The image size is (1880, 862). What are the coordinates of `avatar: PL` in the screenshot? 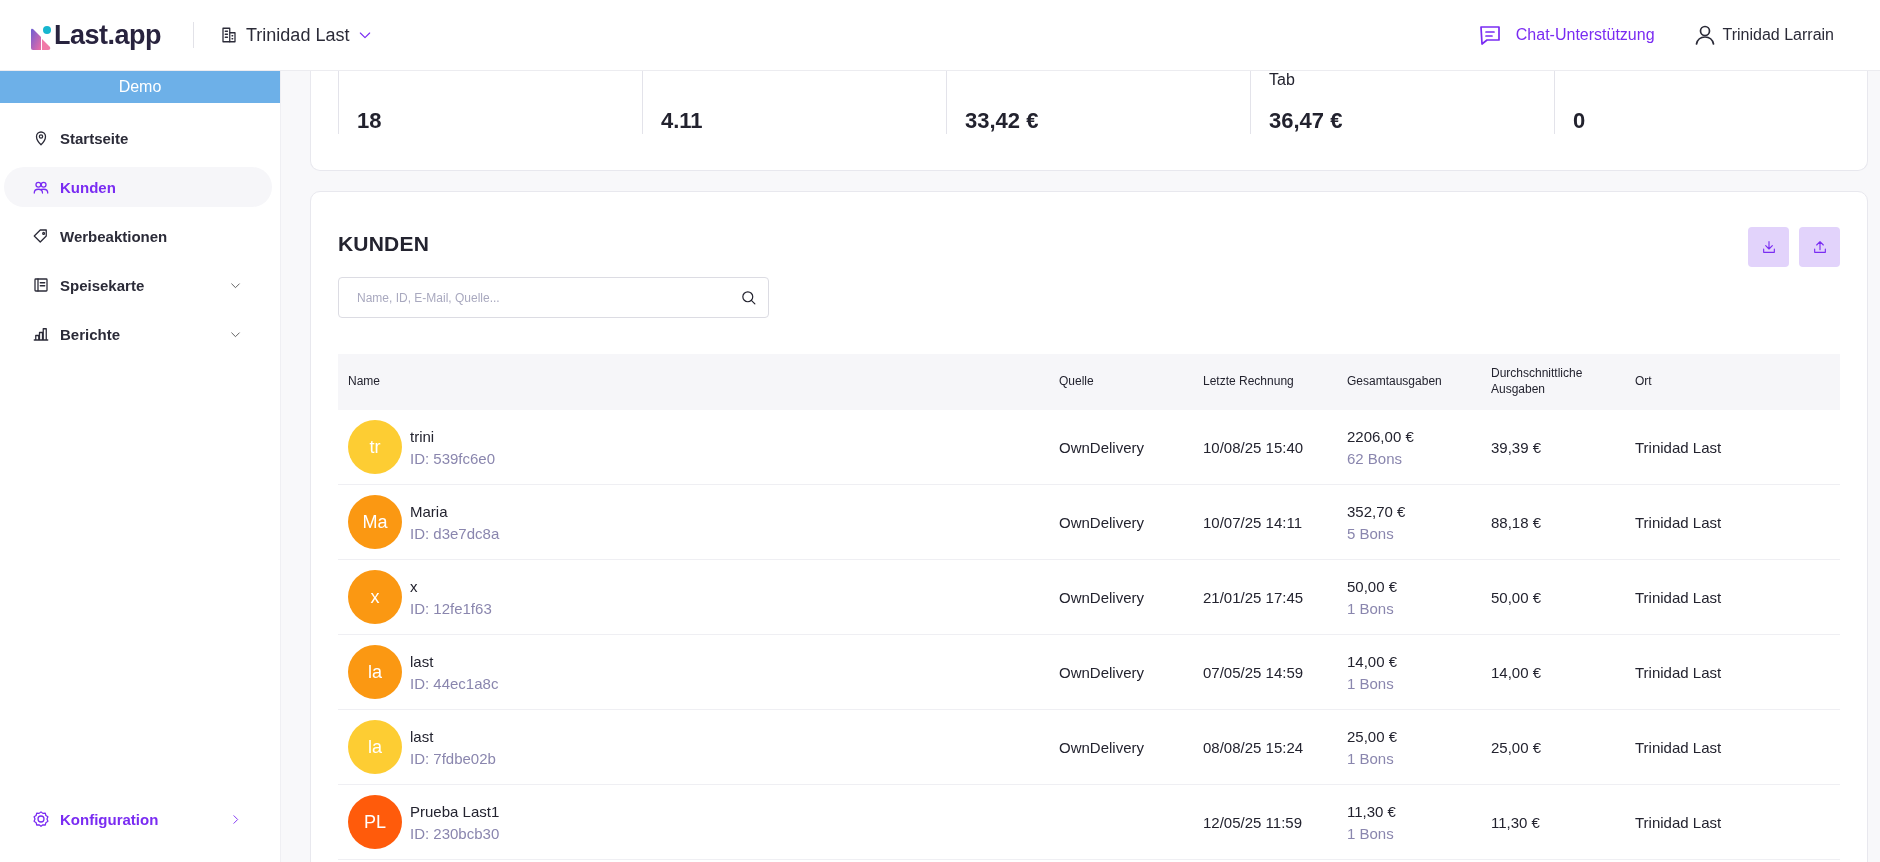 It's located at (375, 822).